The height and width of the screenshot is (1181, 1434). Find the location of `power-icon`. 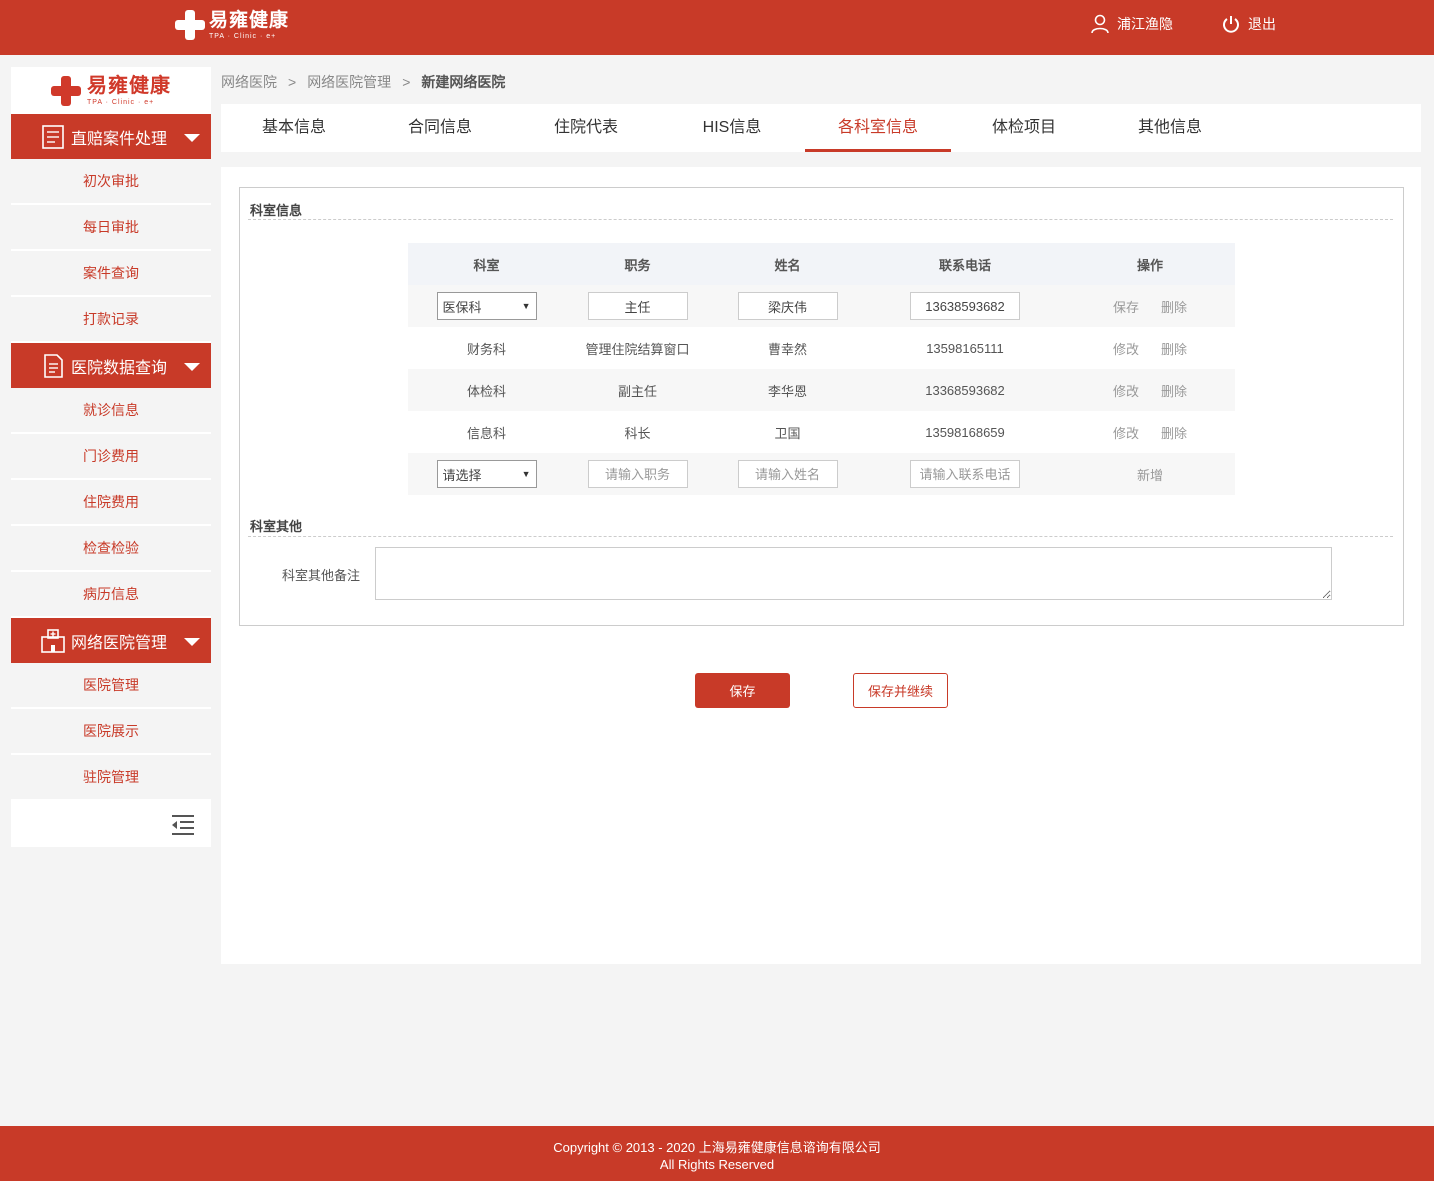

power-icon is located at coordinates (1231, 24).